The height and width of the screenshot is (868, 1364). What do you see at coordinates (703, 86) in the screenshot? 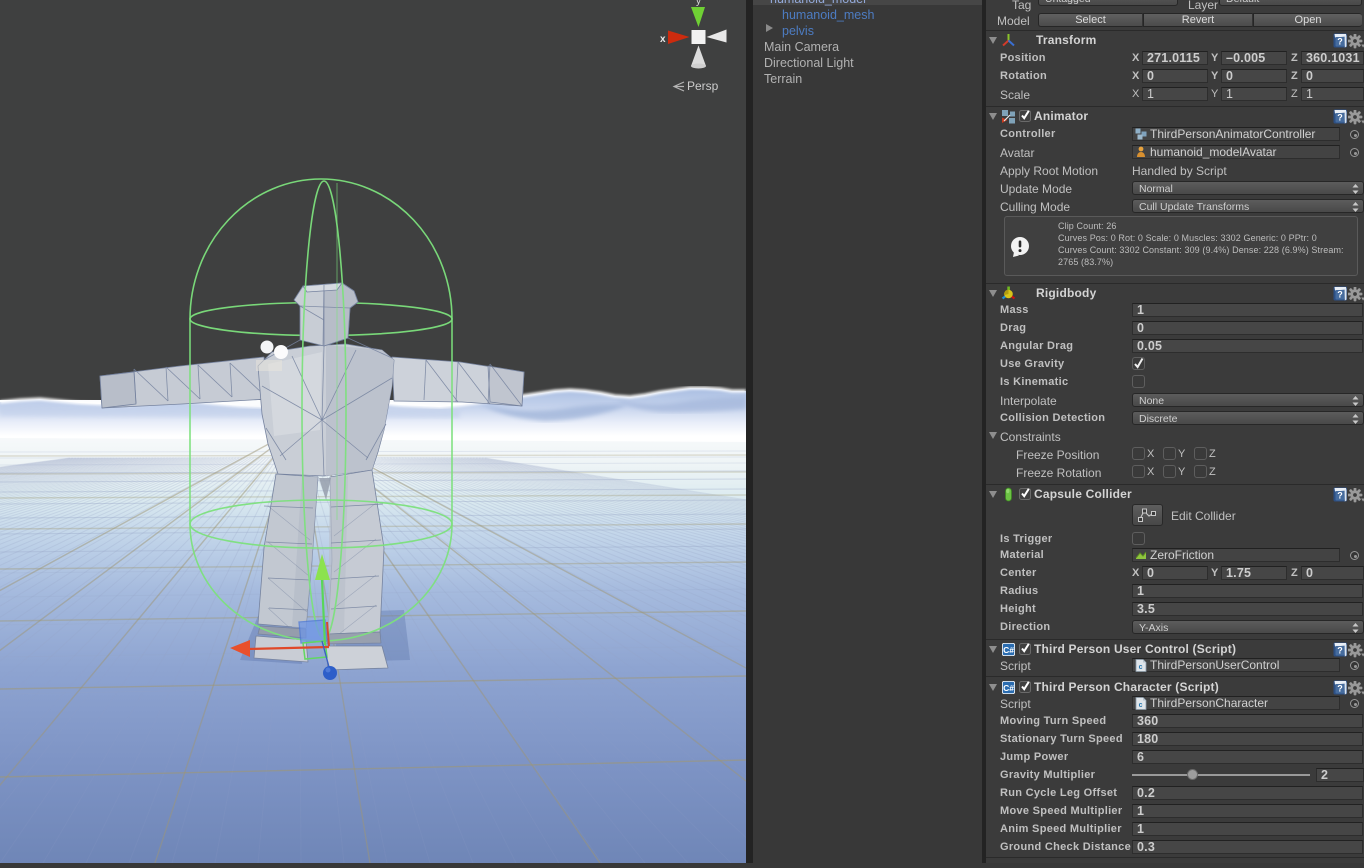
I see `svg-text: Persp` at bounding box center [703, 86].